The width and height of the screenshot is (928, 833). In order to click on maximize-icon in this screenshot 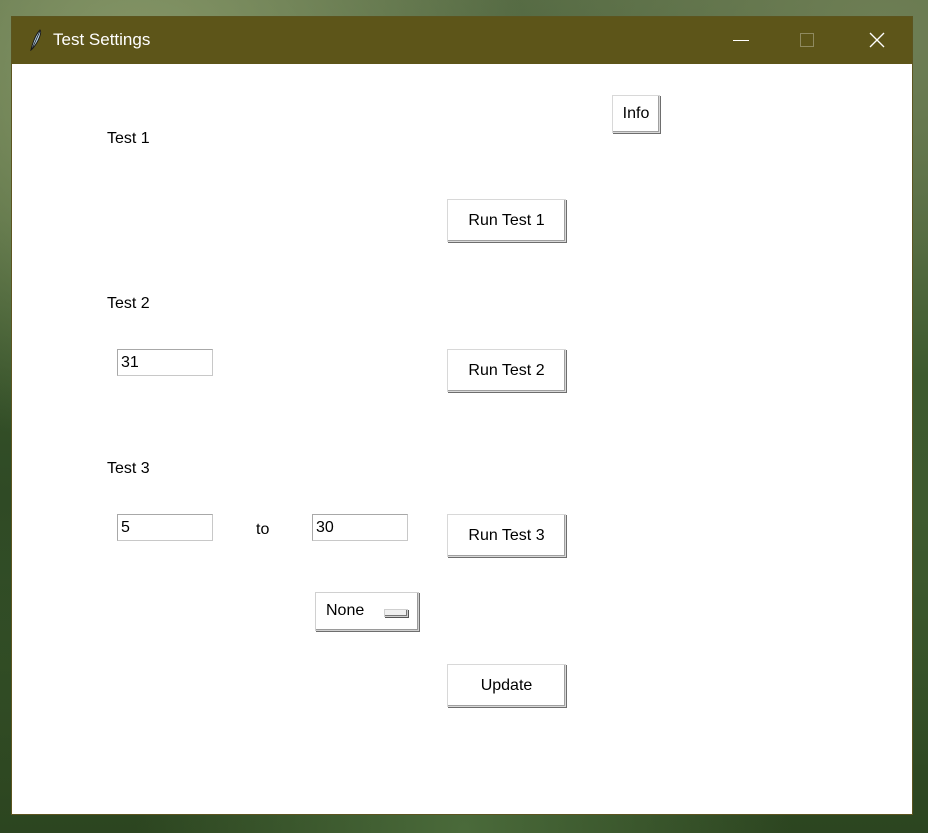, I will do `click(807, 40)`.